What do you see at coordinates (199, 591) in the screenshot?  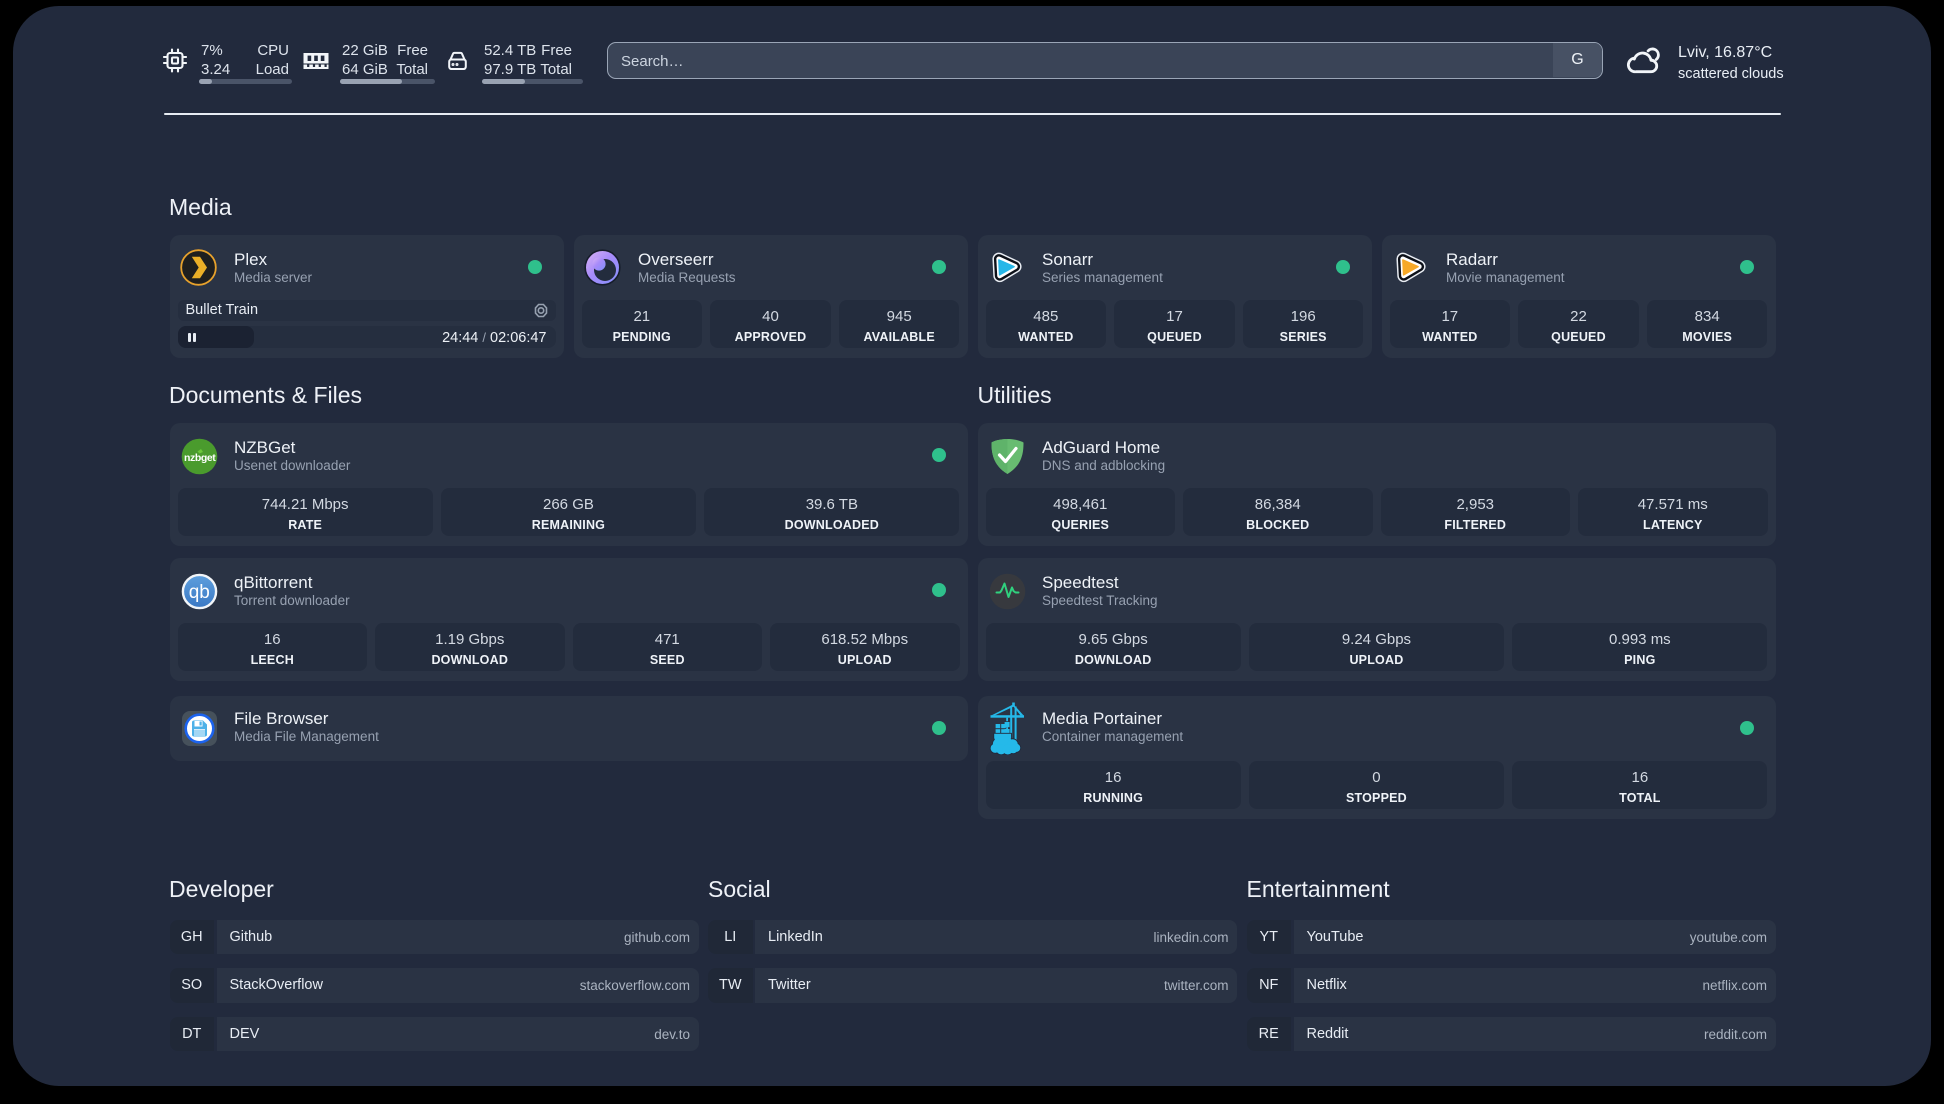 I see `svg-text: qb` at bounding box center [199, 591].